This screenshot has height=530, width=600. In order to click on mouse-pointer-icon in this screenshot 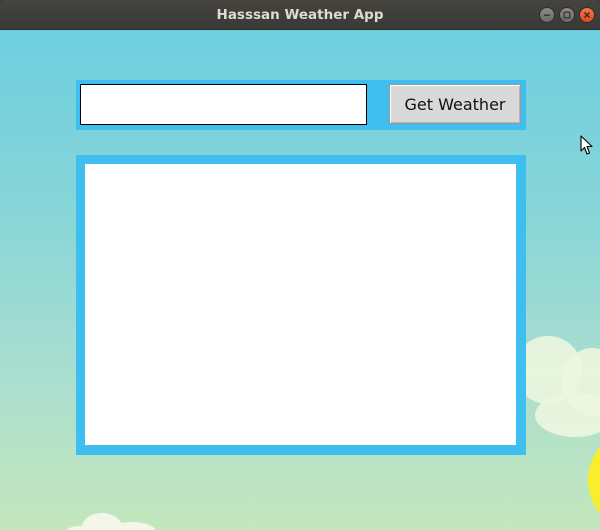, I will do `click(586, 145)`.